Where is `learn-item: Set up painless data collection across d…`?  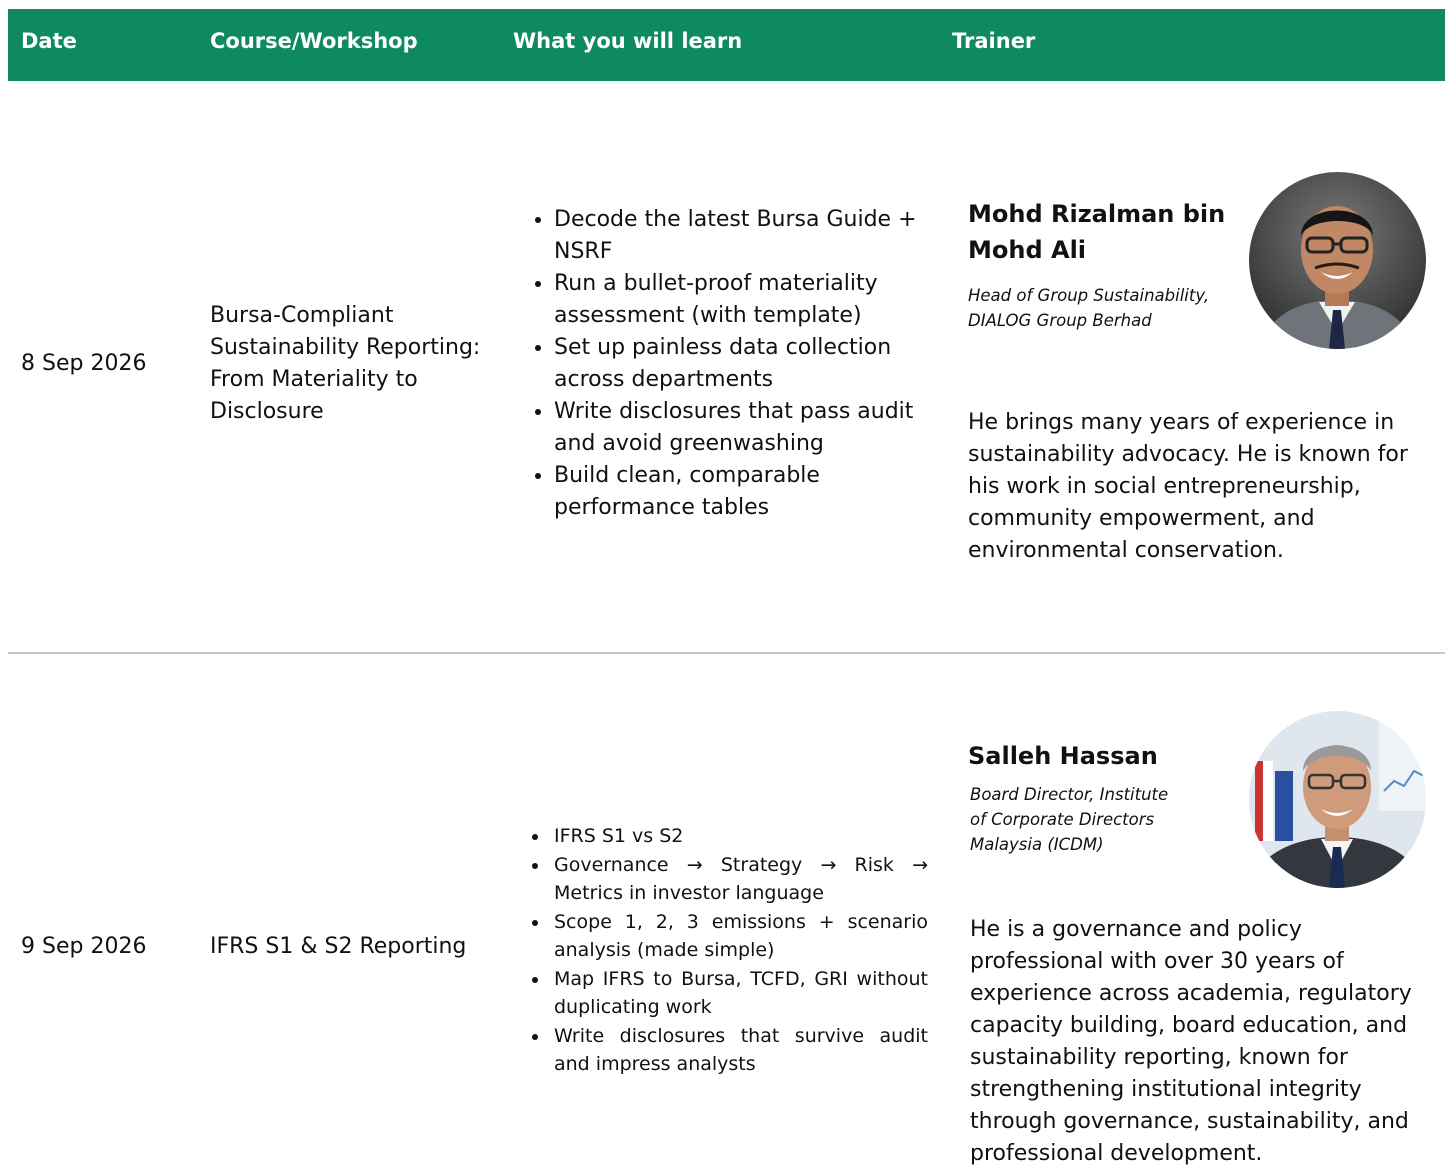 learn-item: Set up painless data collection across d… is located at coordinates (739, 364).